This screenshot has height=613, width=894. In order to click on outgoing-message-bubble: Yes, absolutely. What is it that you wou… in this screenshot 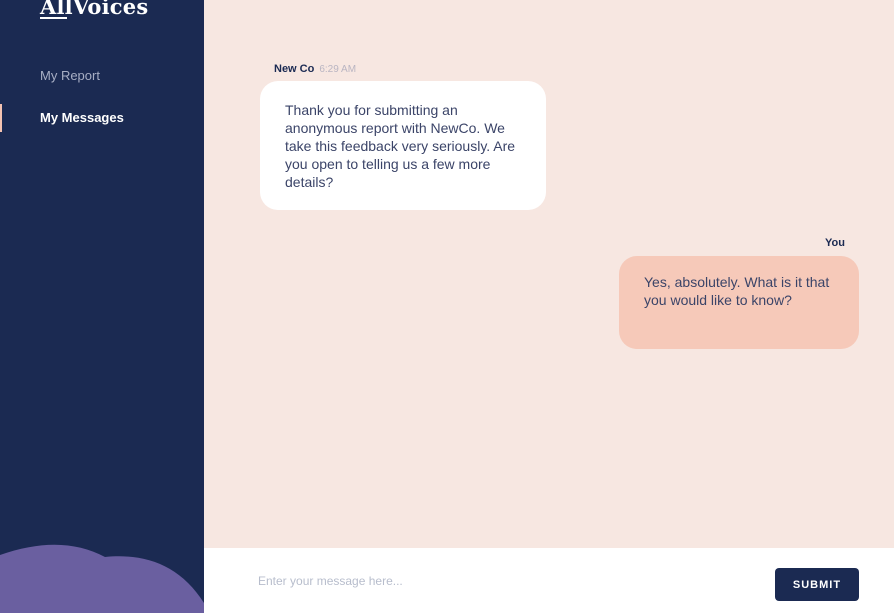, I will do `click(739, 302)`.